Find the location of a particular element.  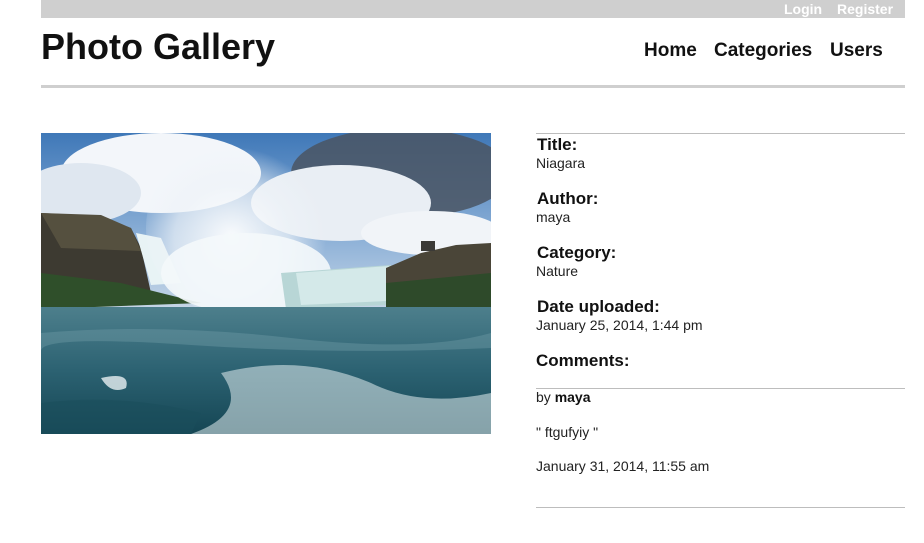

nav-categories-link: Categories is located at coordinates (763, 51).